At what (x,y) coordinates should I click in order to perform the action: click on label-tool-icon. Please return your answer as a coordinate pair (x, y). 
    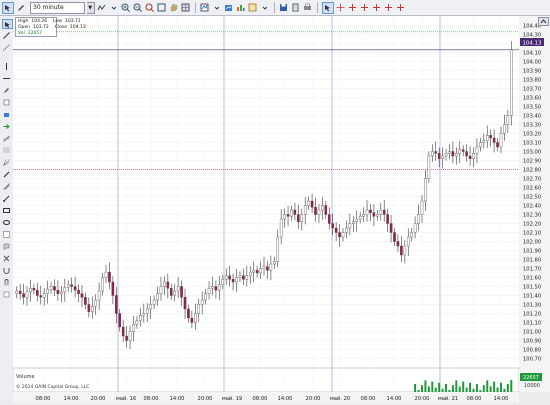
    Looking at the image, I should click on (6, 246).